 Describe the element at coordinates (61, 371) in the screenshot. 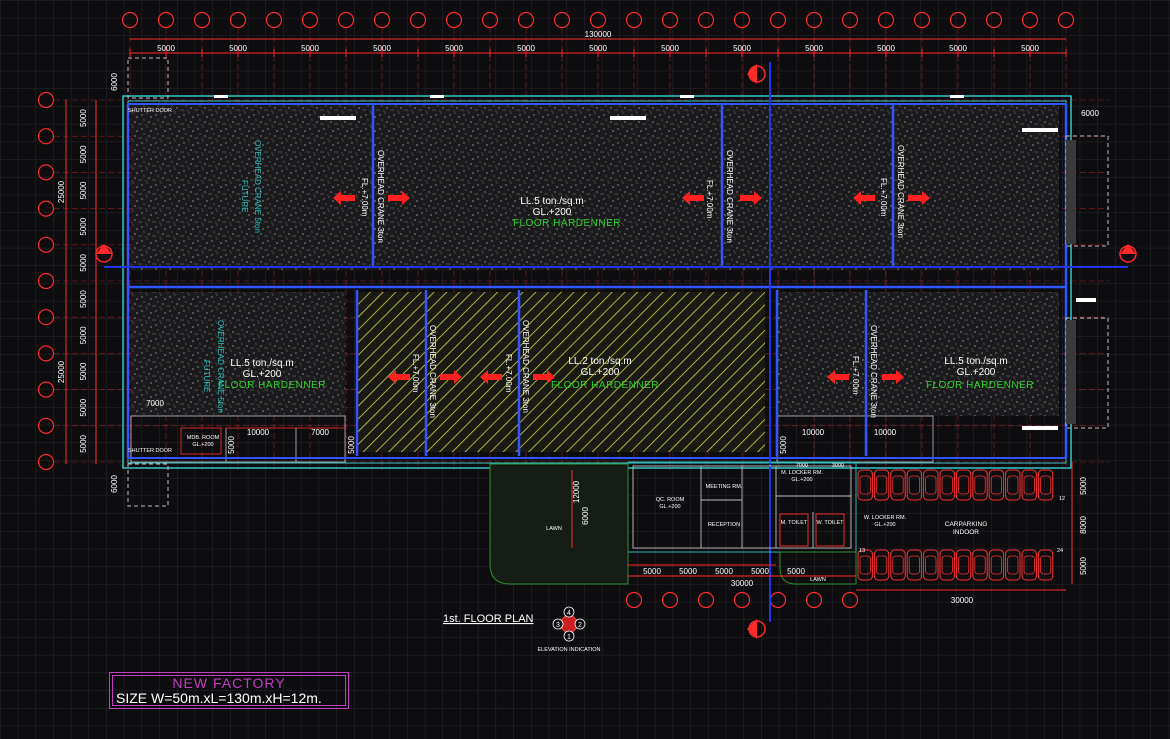

I see `dim-left-half-bottom: 25000` at that location.